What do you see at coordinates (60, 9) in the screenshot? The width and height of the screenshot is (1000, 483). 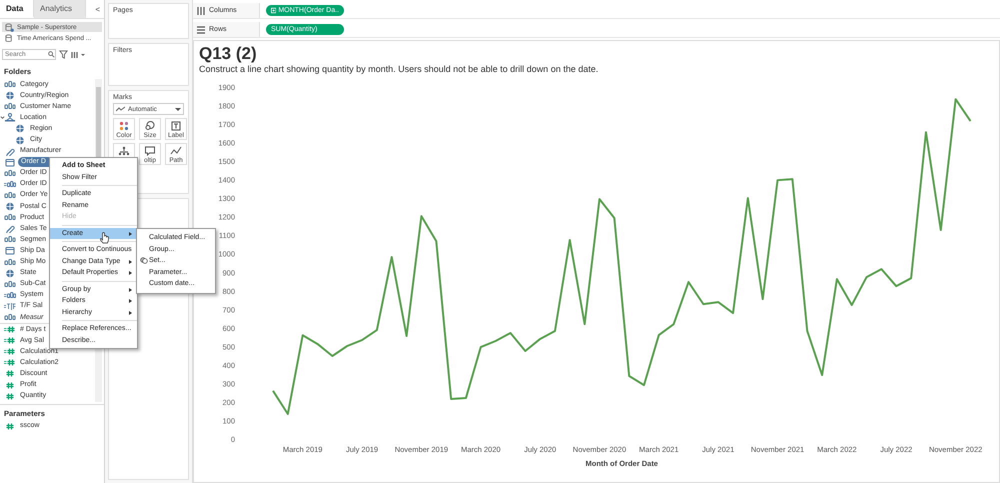 I see `pane-tab: Analytics` at bounding box center [60, 9].